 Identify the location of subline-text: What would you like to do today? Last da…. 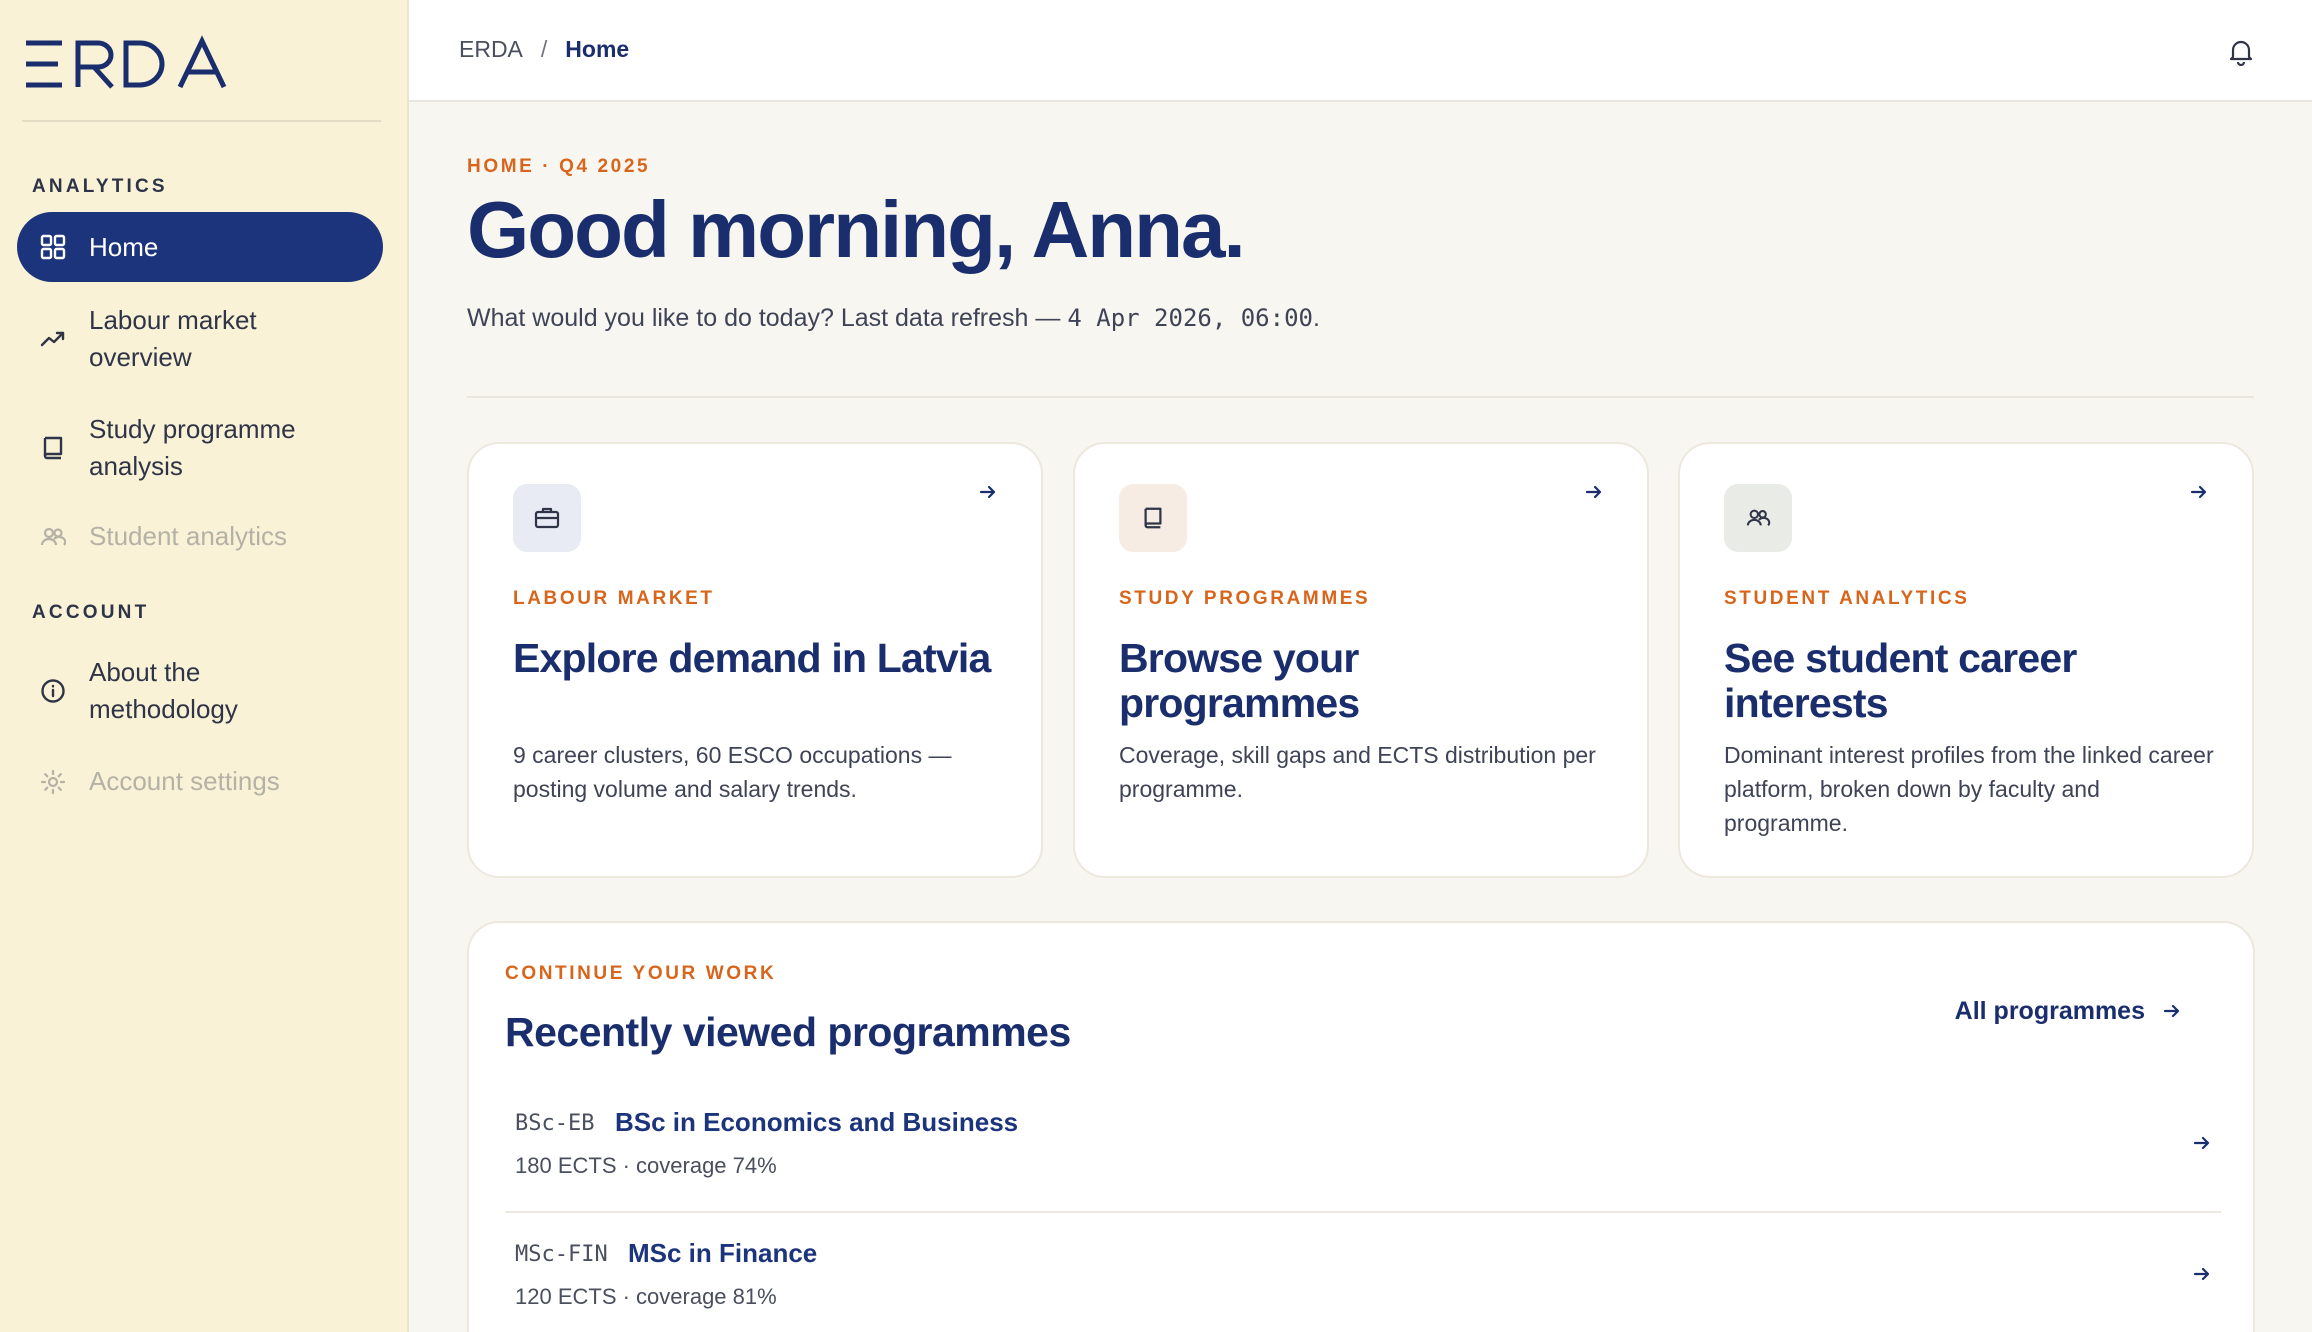
(767, 318).